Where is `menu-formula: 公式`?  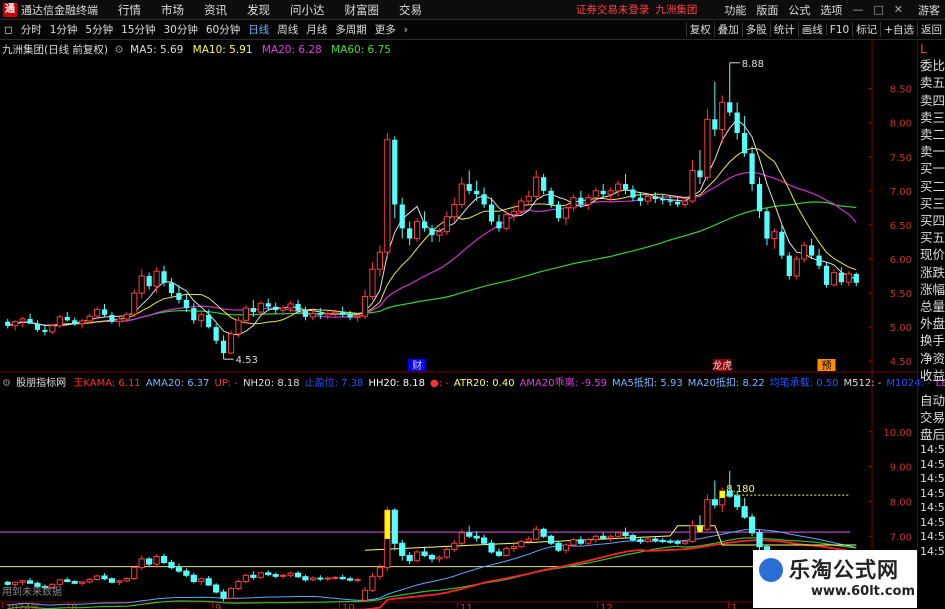 menu-formula: 公式 is located at coordinates (799, 10).